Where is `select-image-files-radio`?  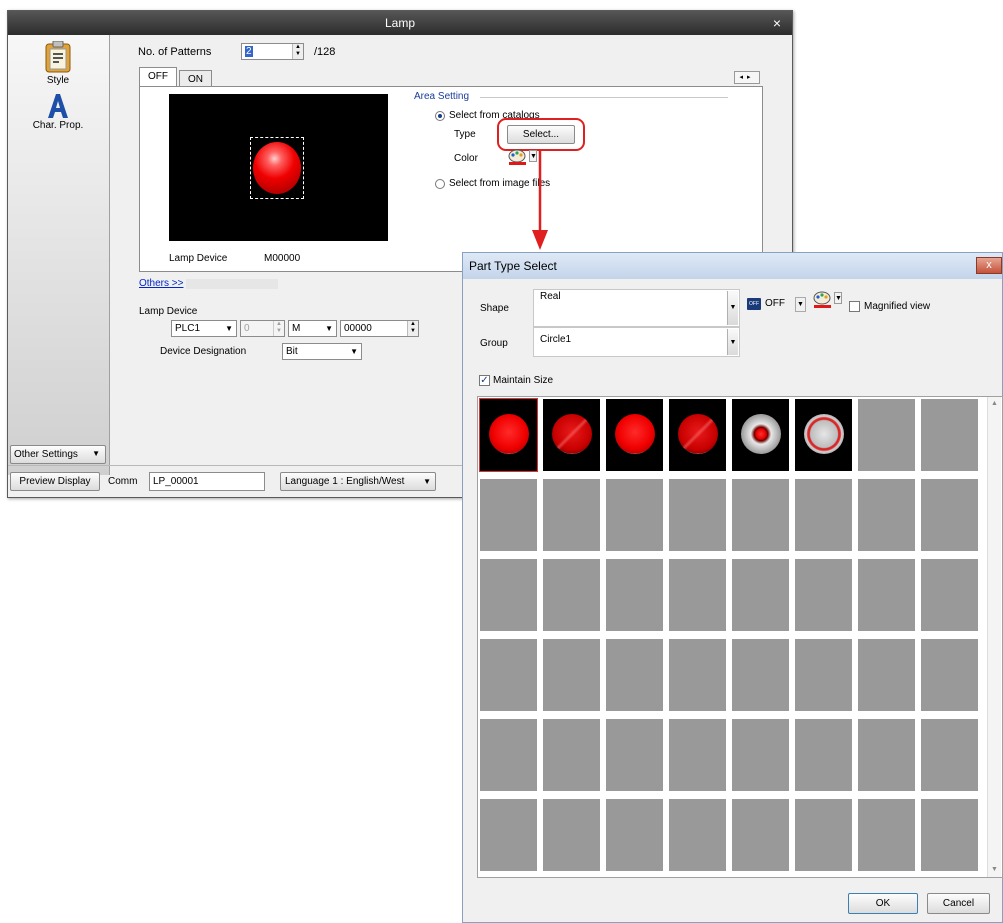
select-image-files-radio is located at coordinates (440, 184).